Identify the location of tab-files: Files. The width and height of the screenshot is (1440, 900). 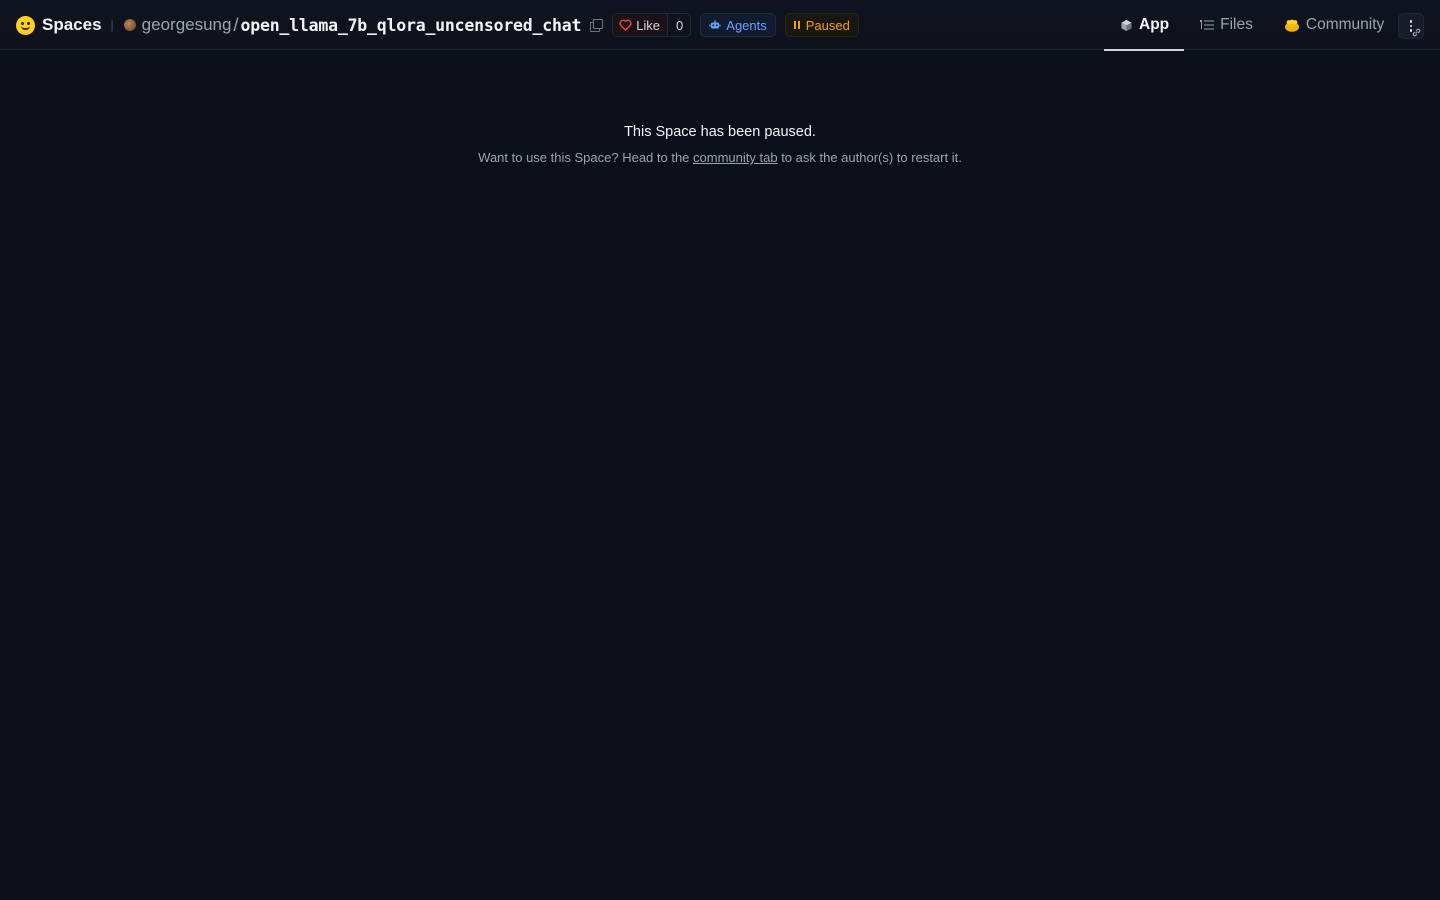
(1226, 25).